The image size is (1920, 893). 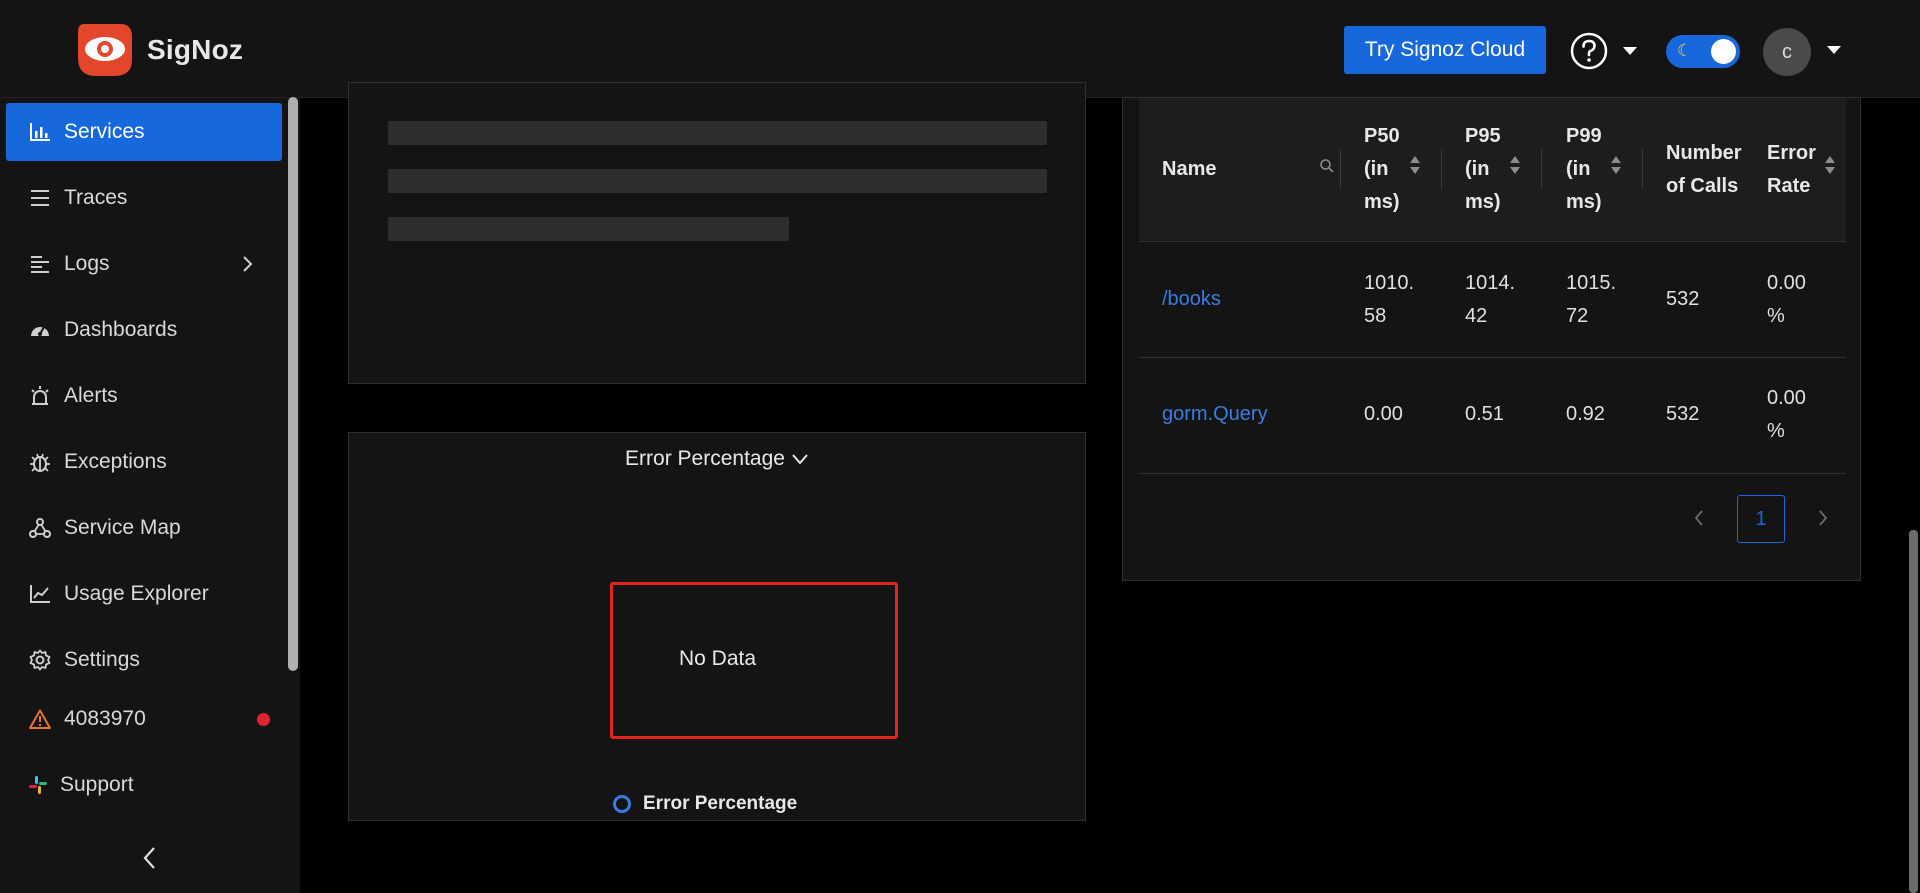 I want to click on sidebar-item-label: Dashboards, so click(x=121, y=329).